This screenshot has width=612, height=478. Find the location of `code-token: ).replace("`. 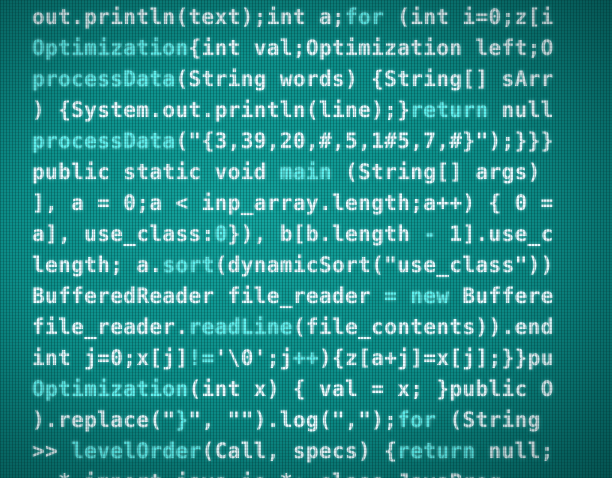

code-token: ).replace(" is located at coordinates (104, 420).